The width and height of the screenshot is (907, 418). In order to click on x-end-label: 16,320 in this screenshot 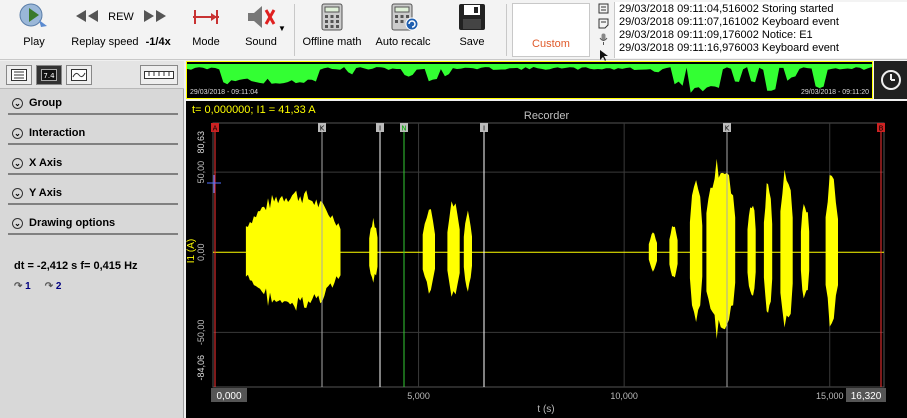, I will do `click(866, 396)`.